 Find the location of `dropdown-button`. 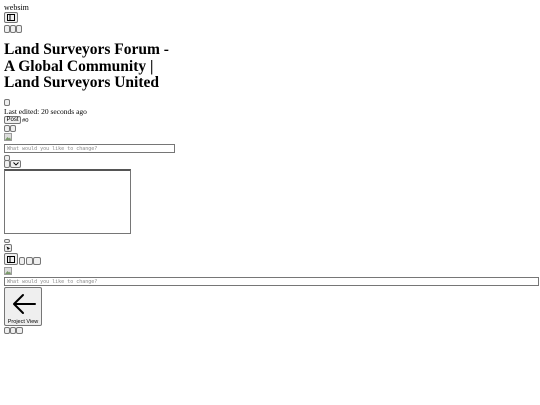

dropdown-button is located at coordinates (15, 164).